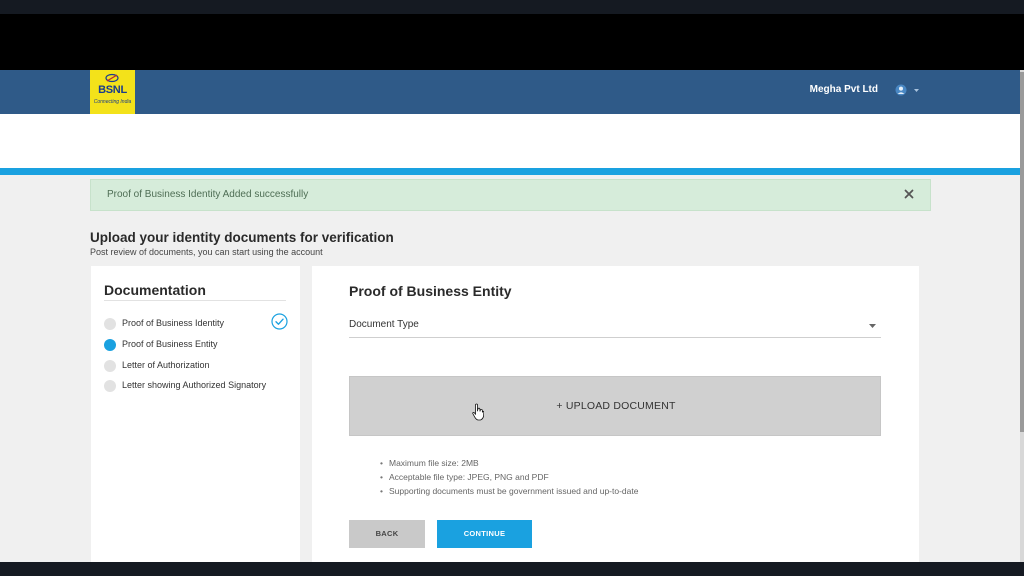 The width and height of the screenshot is (1024, 576). I want to click on step-proof-of-business-identity: Proof of Business Identity, so click(196, 322).